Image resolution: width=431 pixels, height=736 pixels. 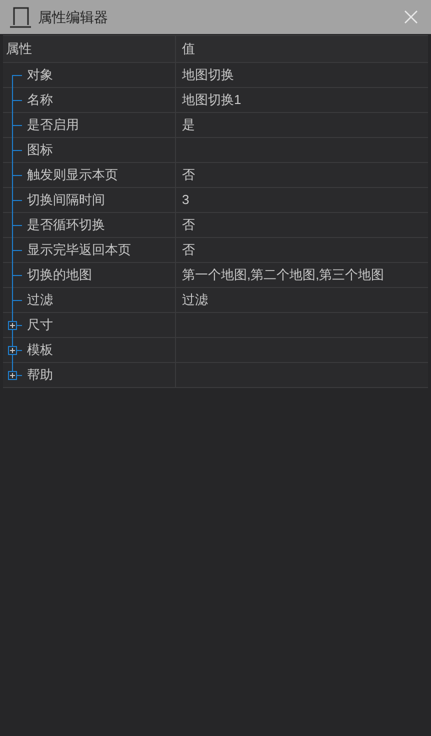 What do you see at coordinates (283, 275) in the screenshot?
I see `property-value: 第一个地图,第二个地图,第三个地图` at bounding box center [283, 275].